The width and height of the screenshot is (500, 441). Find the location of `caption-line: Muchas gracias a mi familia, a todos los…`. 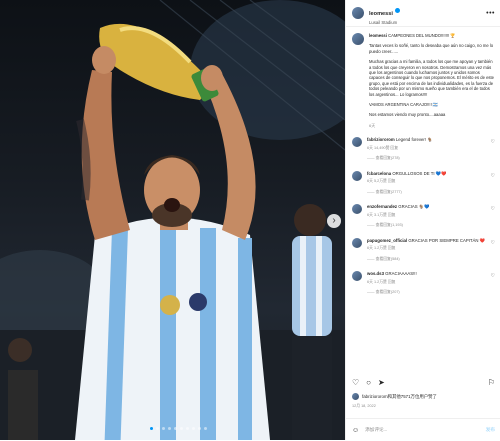

caption-line: Muchas gracias a mi familia, a todos los… is located at coordinates (432, 78).